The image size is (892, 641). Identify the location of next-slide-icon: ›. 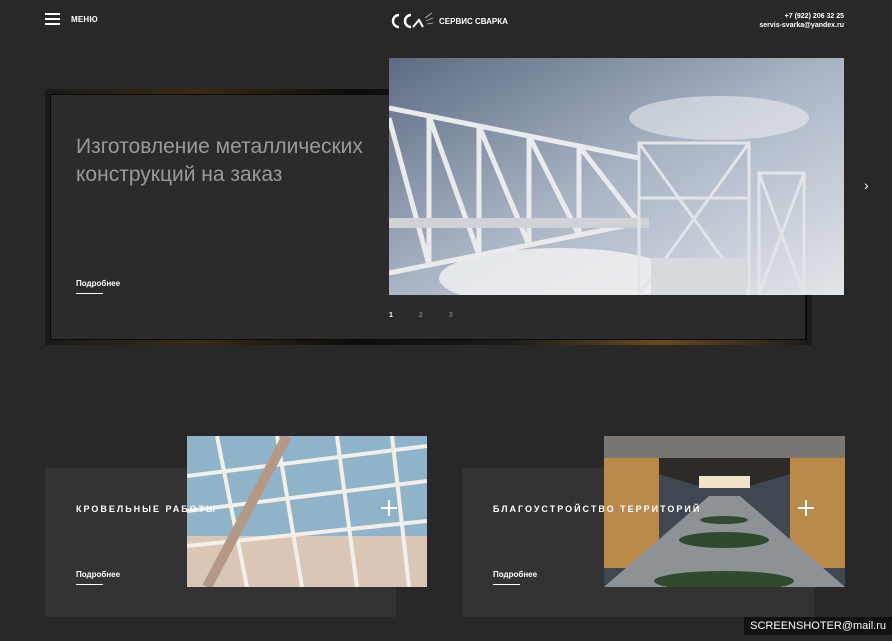
(866, 185).